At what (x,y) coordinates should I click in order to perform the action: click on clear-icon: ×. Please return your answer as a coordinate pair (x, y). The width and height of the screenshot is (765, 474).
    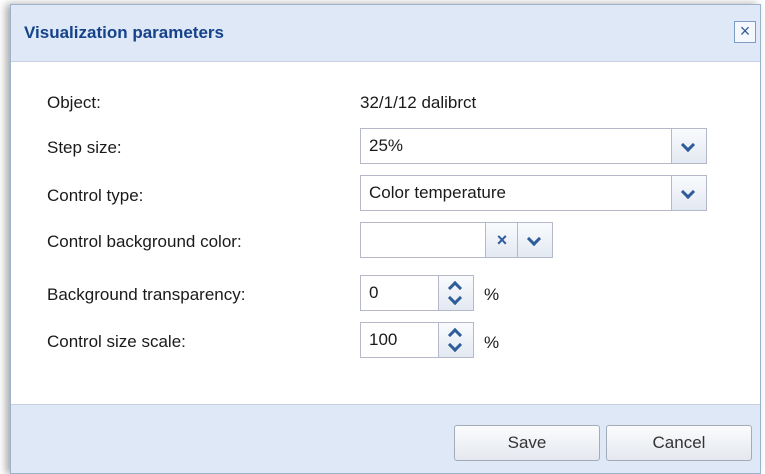
    Looking at the image, I should click on (501, 240).